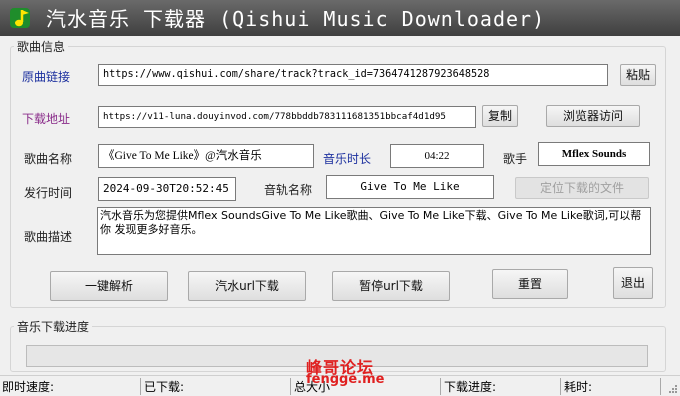  I want to click on release-time-input: 2024-09-30T20:52:45, so click(167, 189).